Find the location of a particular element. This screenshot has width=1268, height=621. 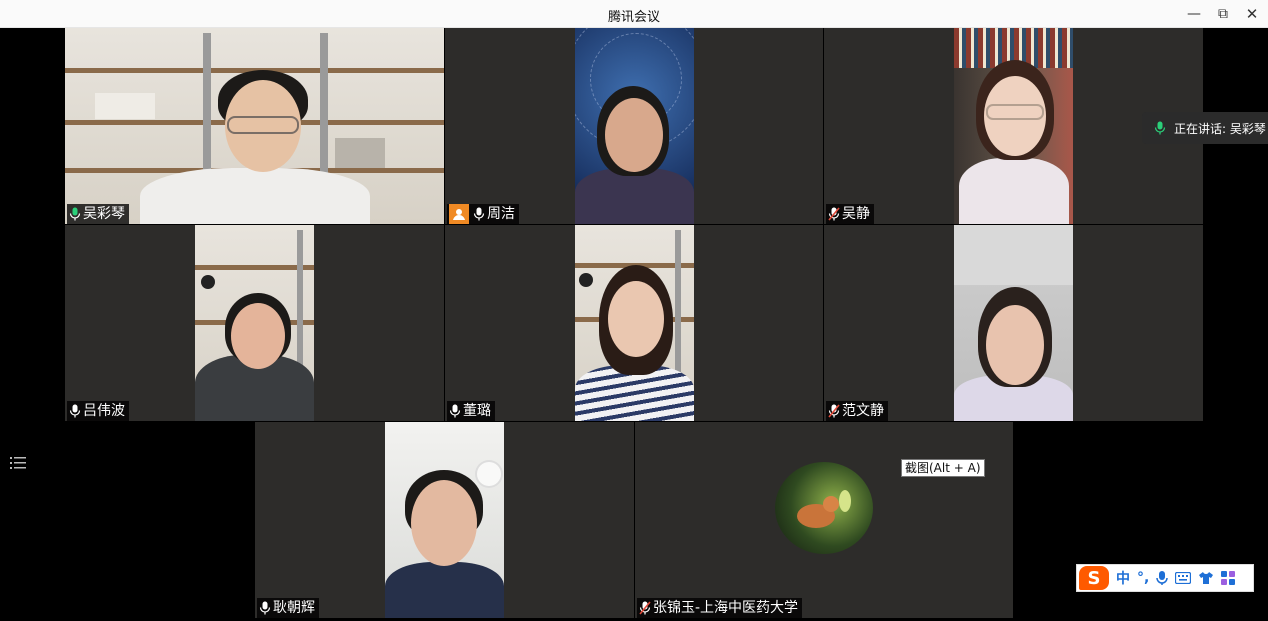

participant-name: 周洁 is located at coordinates (501, 214).